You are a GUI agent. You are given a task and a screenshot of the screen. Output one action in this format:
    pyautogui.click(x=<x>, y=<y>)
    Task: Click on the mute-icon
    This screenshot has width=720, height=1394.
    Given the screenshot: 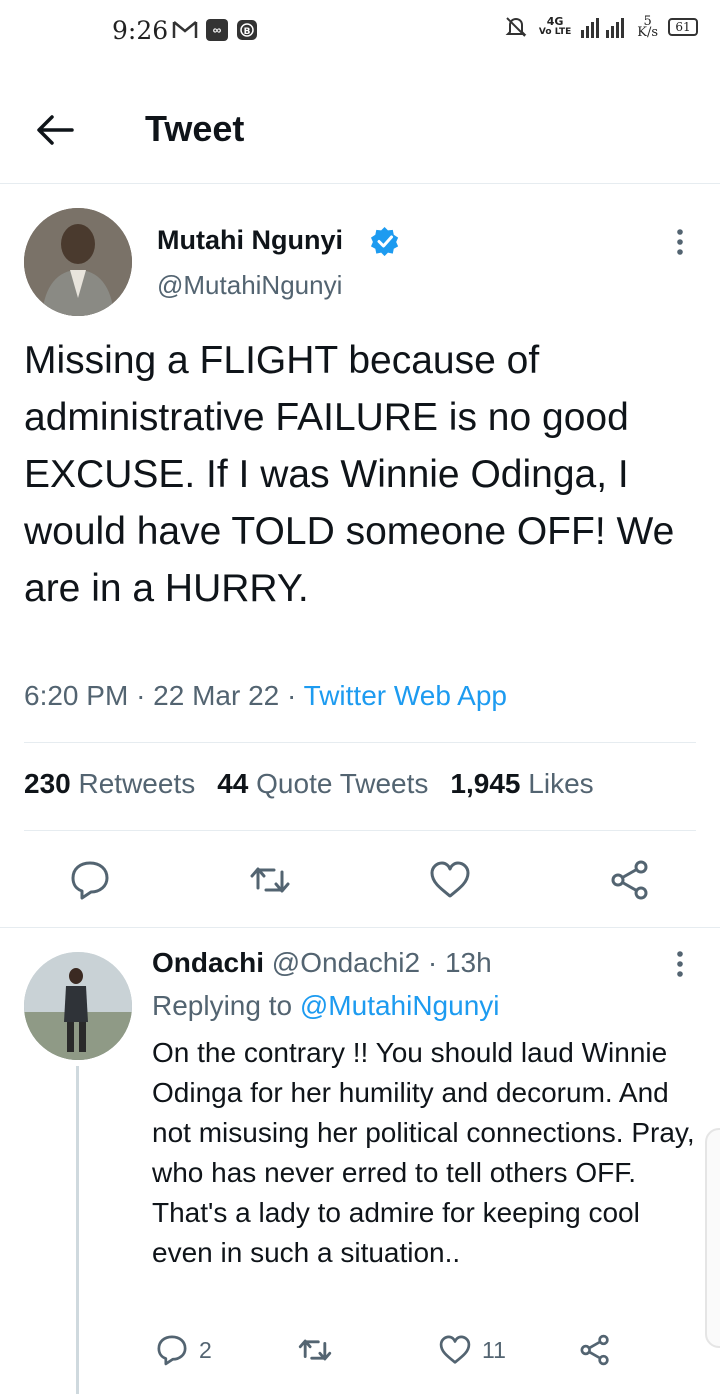 What is the action you would take?
    pyautogui.click(x=516, y=27)
    